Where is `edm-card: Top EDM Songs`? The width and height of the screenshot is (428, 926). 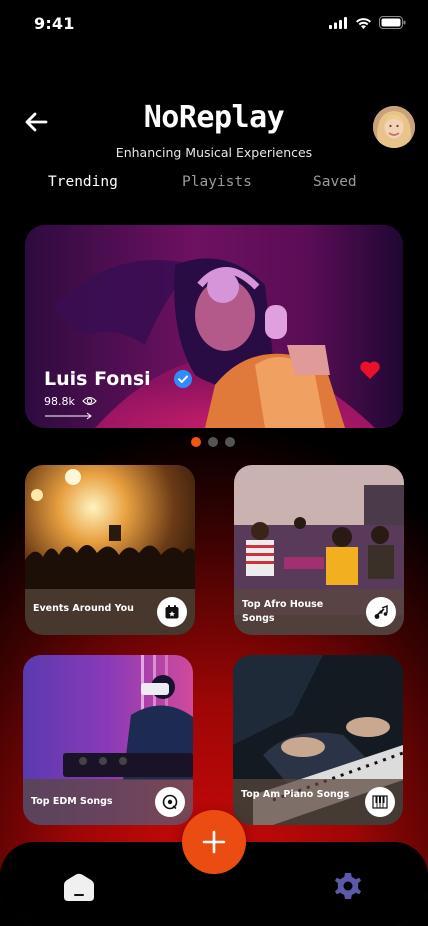 edm-card: Top EDM Songs is located at coordinates (108, 740).